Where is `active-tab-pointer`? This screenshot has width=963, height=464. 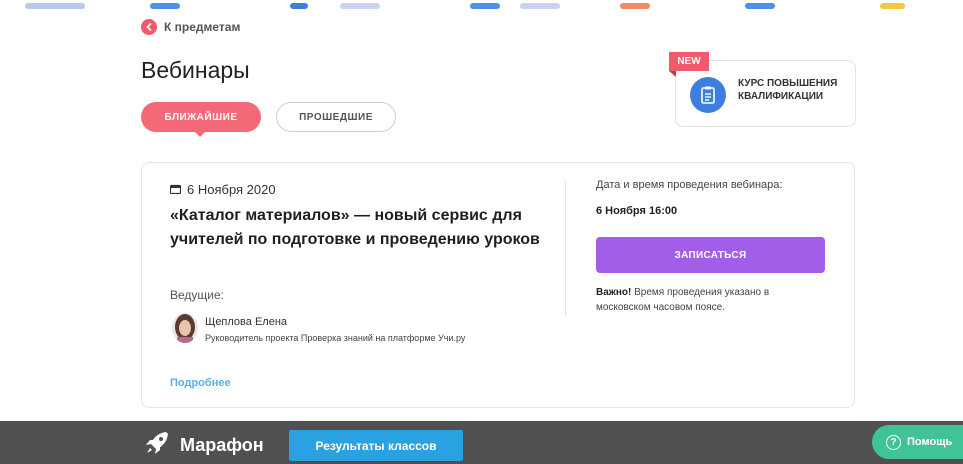
active-tab-pointer is located at coordinates (200, 133).